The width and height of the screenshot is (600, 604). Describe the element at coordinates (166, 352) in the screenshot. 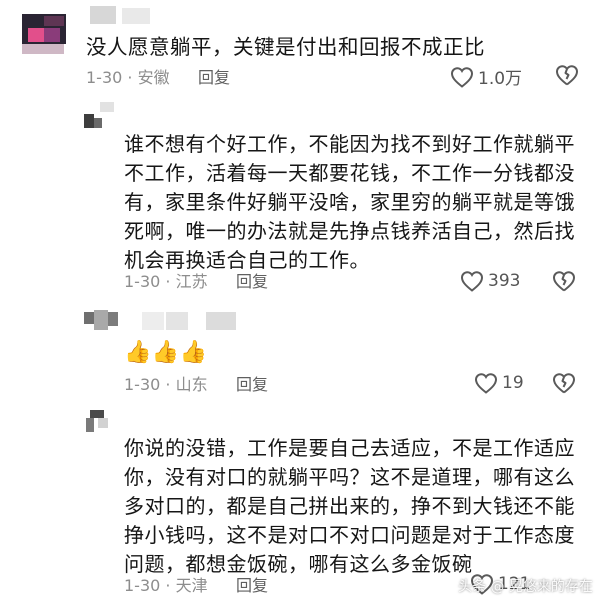

I see `comment-text: 👍👍👍` at that location.